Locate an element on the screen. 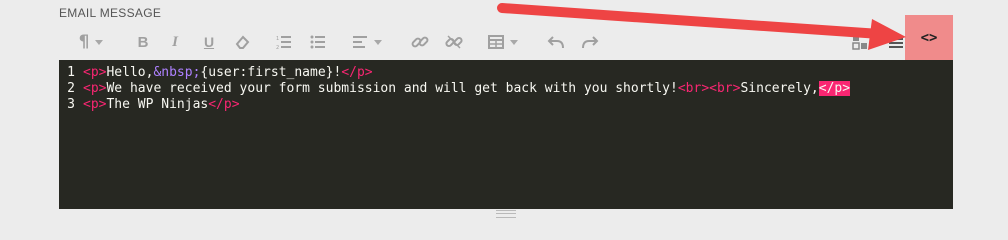 The height and width of the screenshot is (240, 1008). code-line: 3 <p>The WP Ninjas</p> is located at coordinates (149, 105).